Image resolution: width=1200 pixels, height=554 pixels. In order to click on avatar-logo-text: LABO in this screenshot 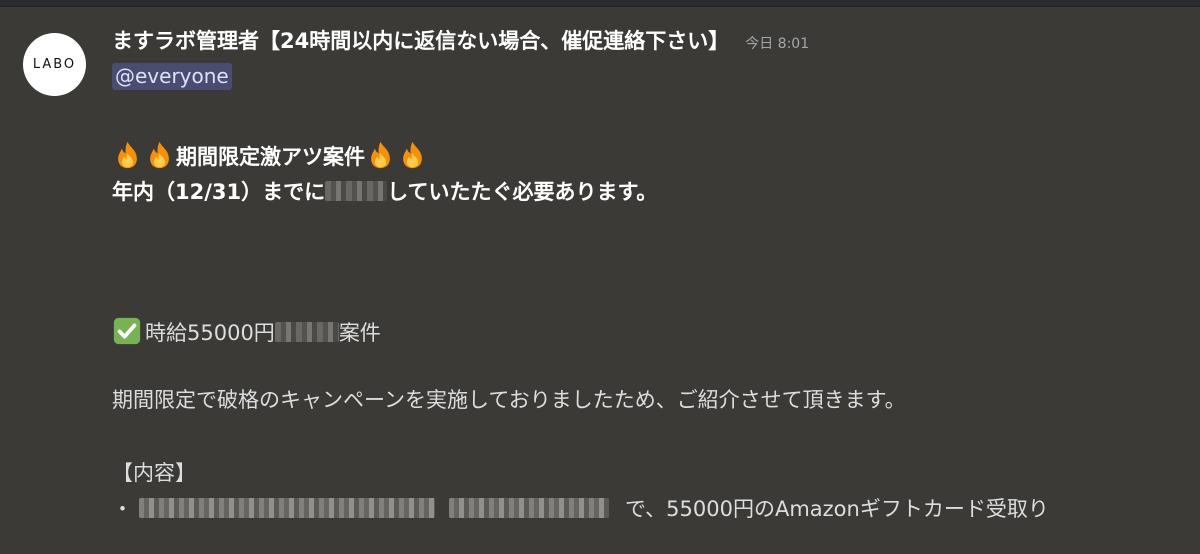, I will do `click(54, 64)`.